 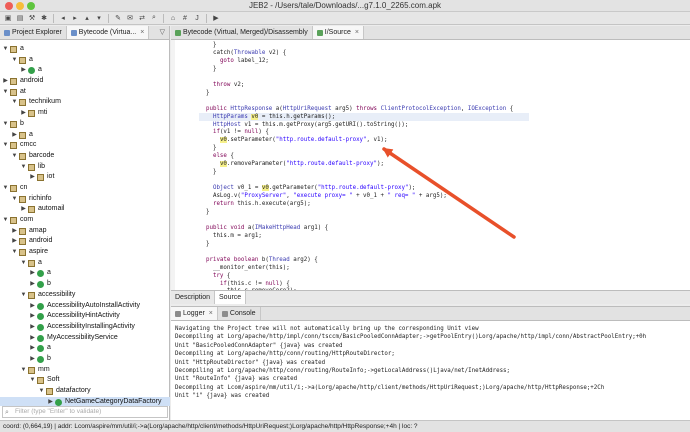 I want to click on tree-node: ▼ accessibility, so click(x=85, y=295).